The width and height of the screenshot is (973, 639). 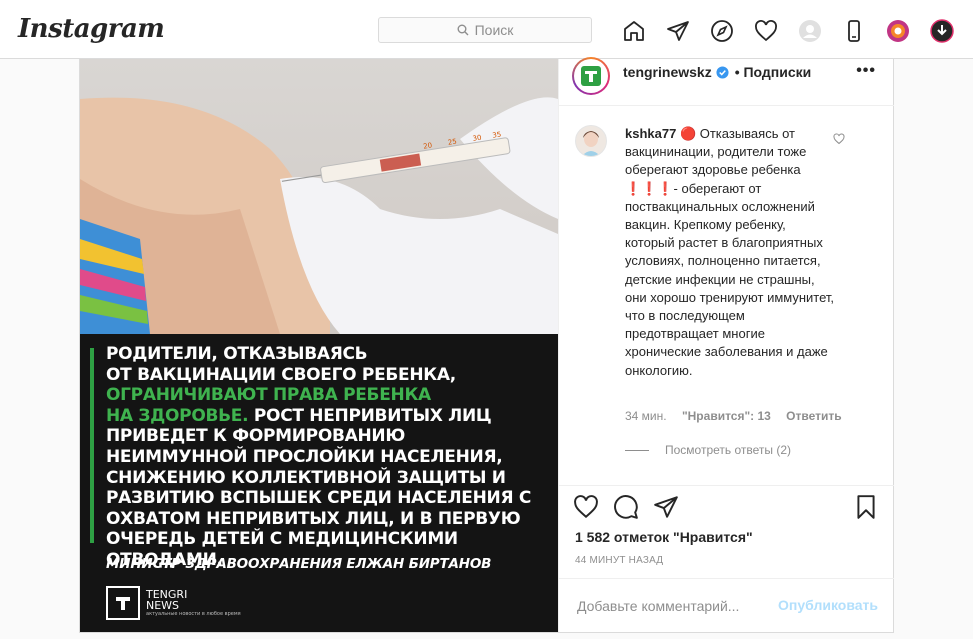 I want to click on search-box: Поиск, so click(x=485, y=30).